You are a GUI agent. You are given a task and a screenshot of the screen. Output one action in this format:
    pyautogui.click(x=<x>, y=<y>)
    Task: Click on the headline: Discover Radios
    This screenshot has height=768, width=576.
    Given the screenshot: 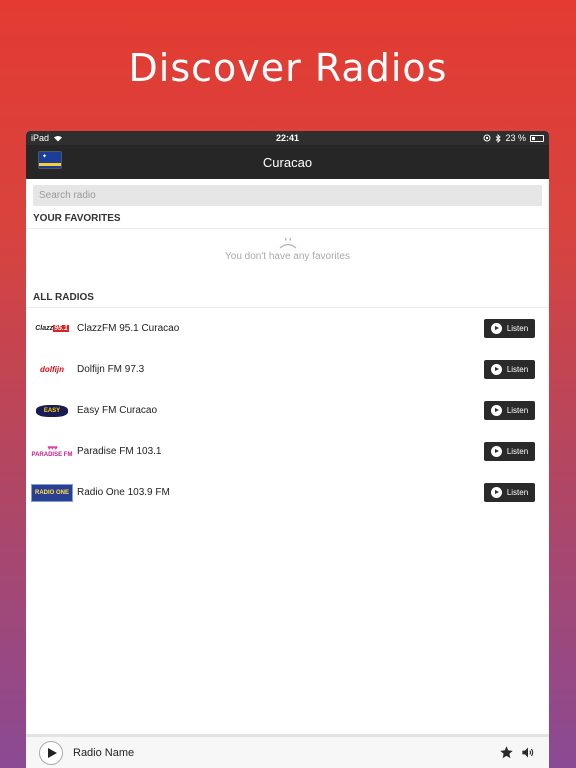 What is the action you would take?
    pyautogui.click(x=288, y=68)
    